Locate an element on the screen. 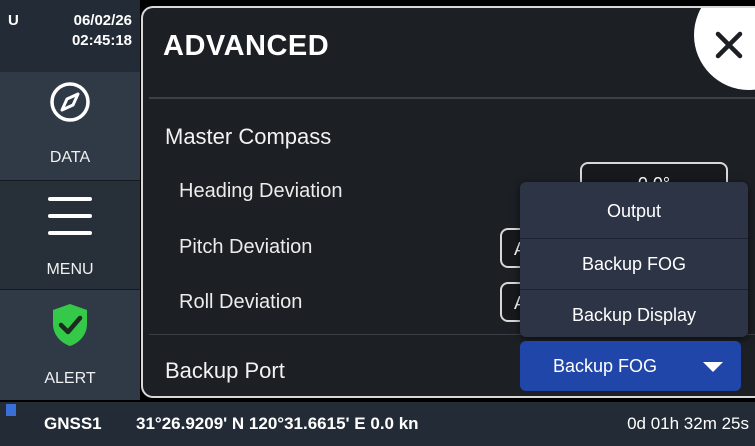  dropdown-option-output: Output is located at coordinates (634, 211).